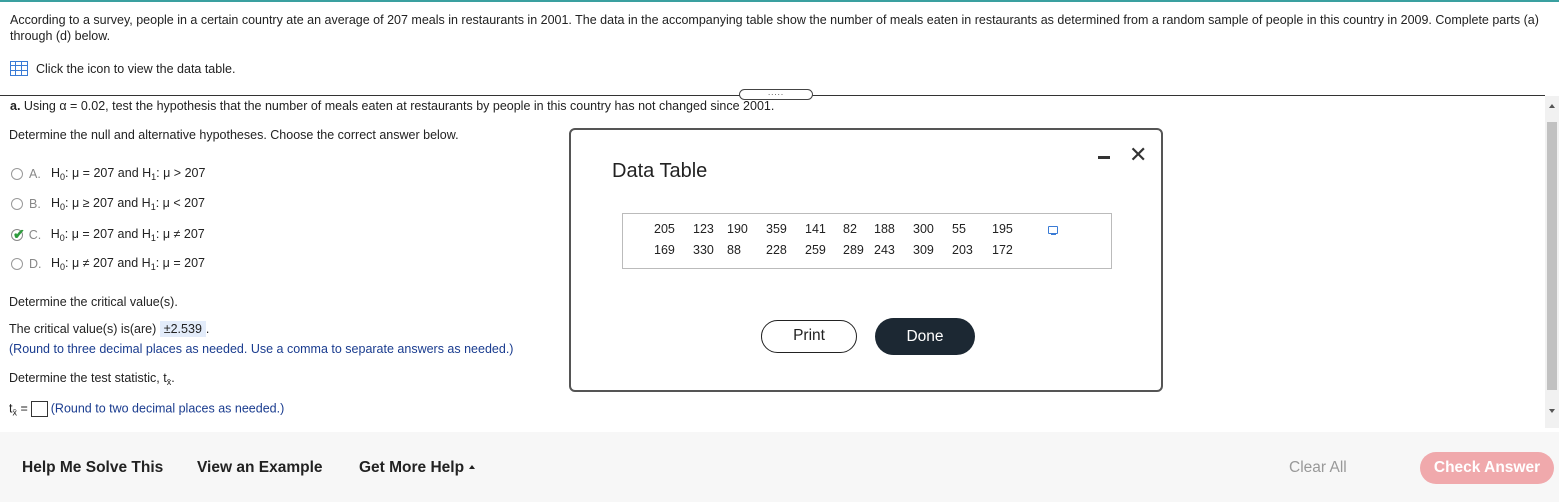 This screenshot has width=1559, height=502. What do you see at coordinates (19, 234) in the screenshot?
I see `checkmark-icon: ✔` at bounding box center [19, 234].